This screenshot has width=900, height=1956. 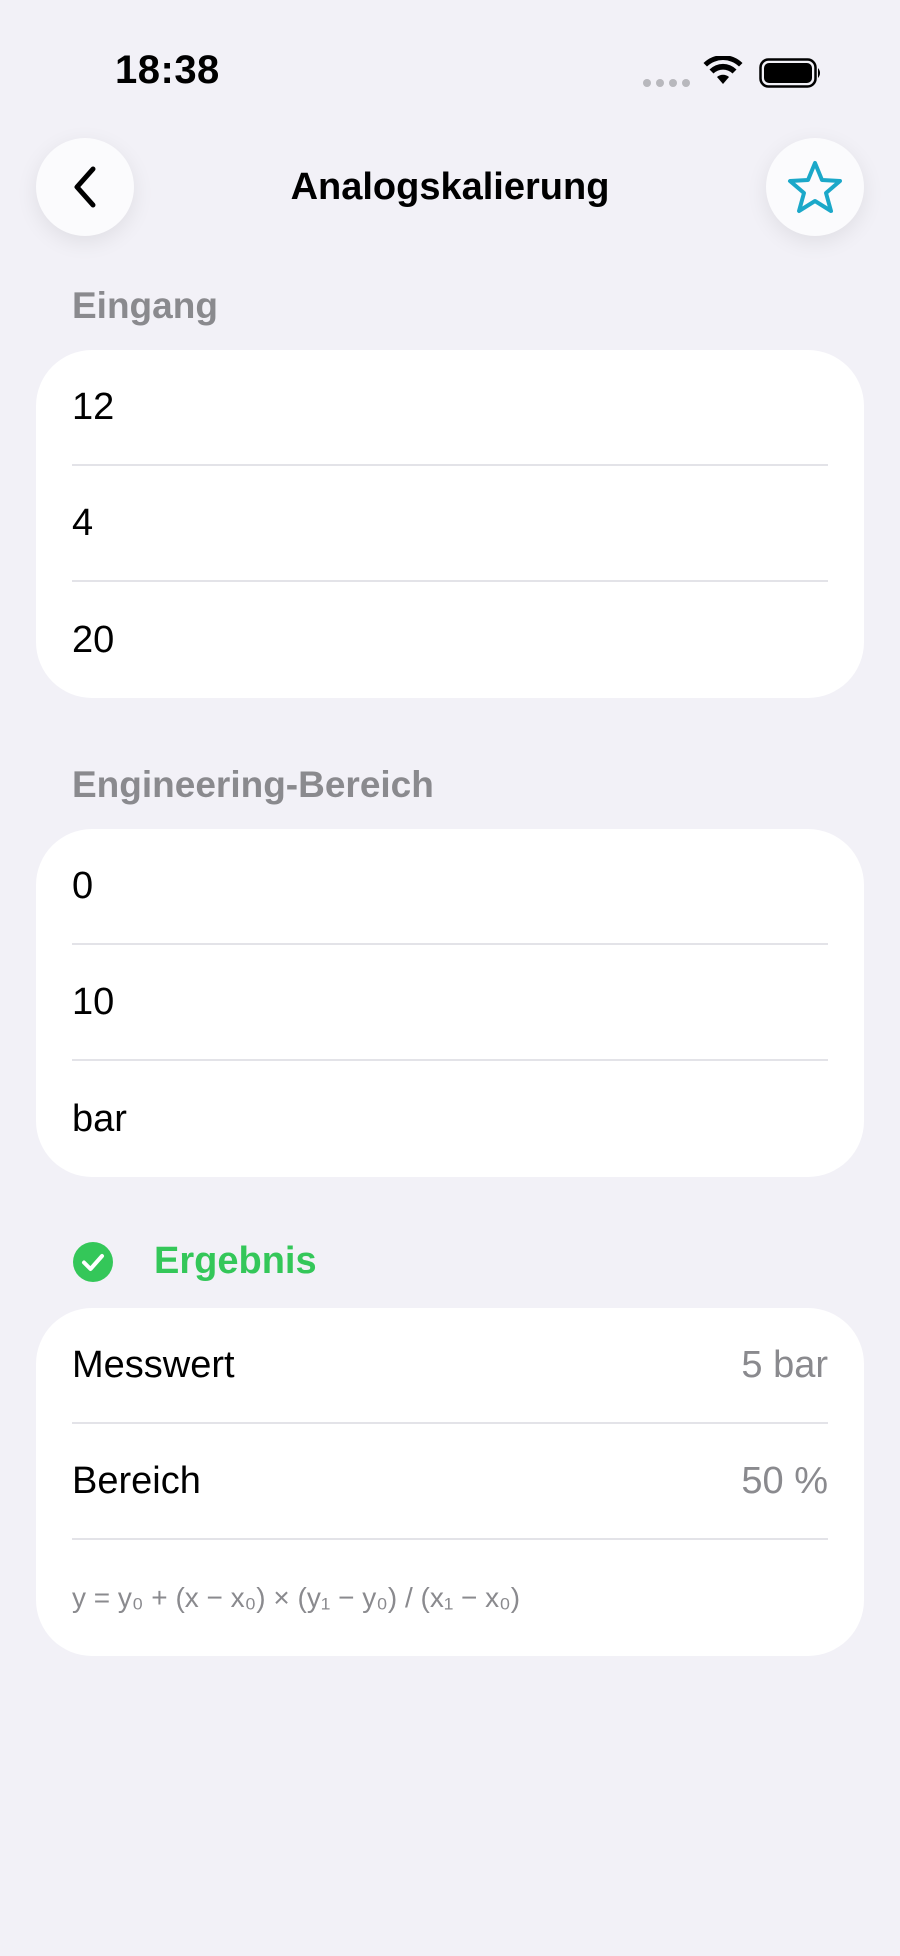 I want to click on star-icon, so click(x=815, y=187).